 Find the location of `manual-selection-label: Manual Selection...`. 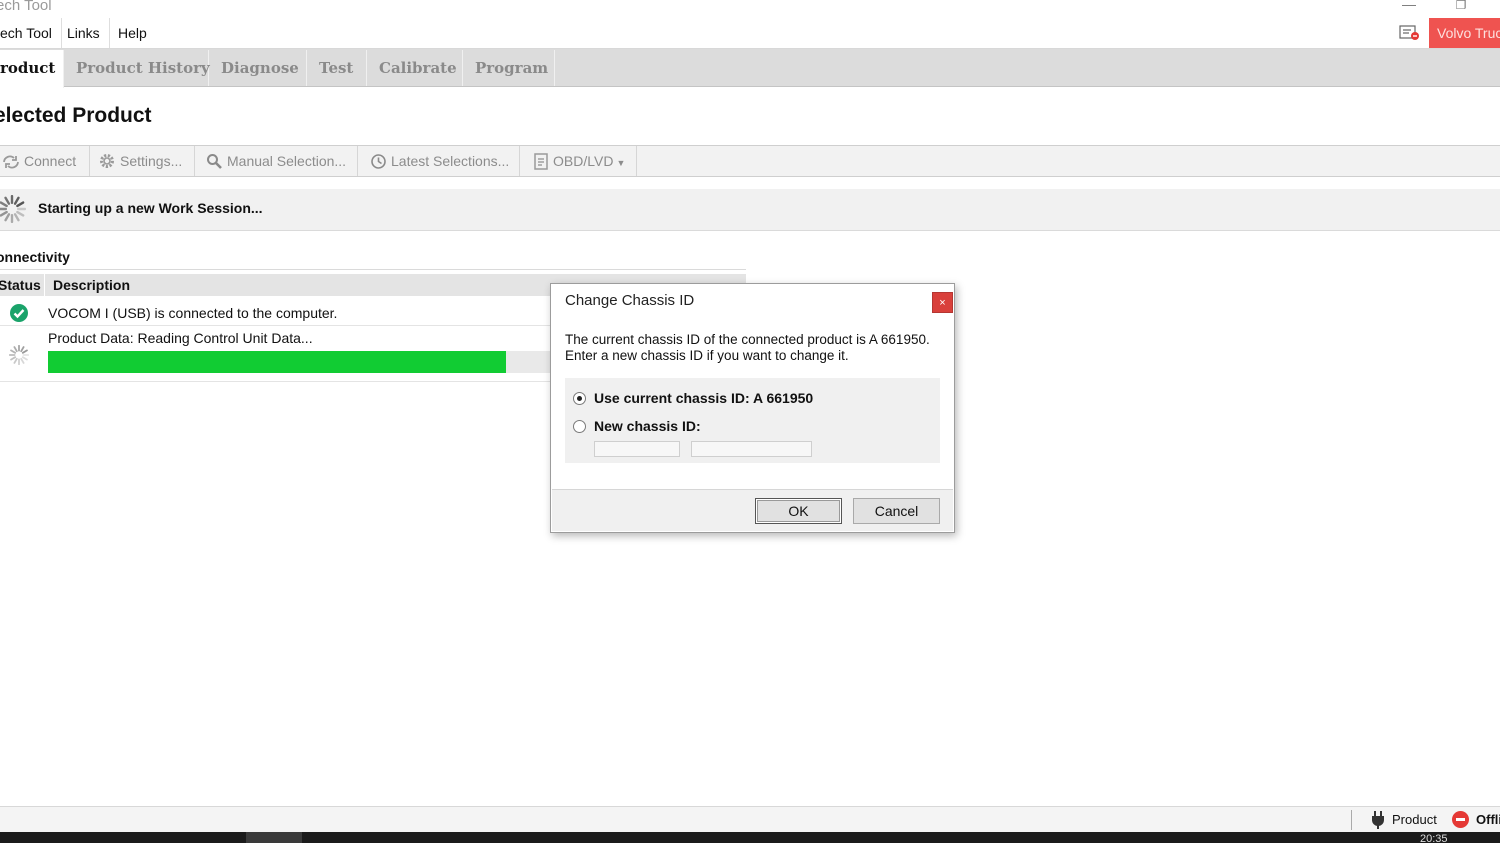

manual-selection-label: Manual Selection... is located at coordinates (287, 161).